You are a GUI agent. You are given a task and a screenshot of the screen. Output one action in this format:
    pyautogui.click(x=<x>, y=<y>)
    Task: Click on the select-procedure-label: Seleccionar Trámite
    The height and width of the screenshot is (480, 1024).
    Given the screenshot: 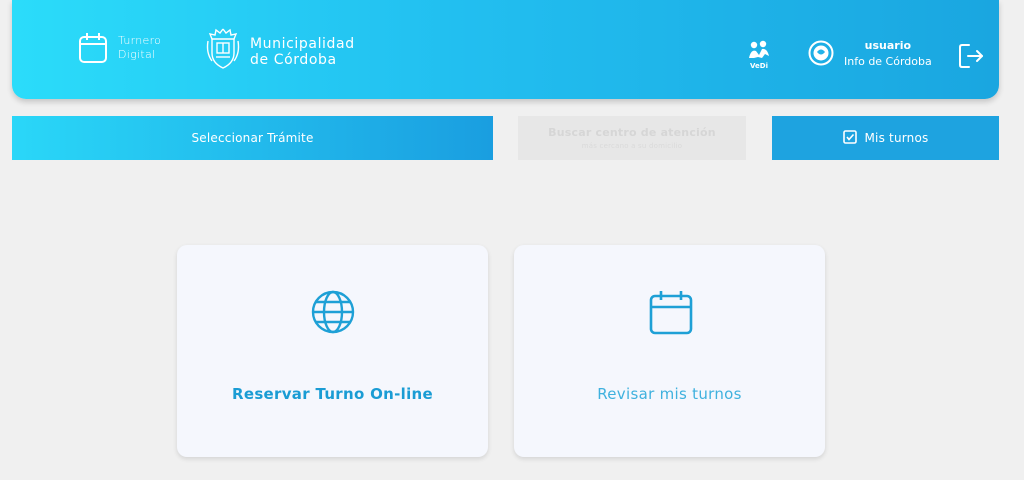 What is the action you would take?
    pyautogui.click(x=252, y=138)
    